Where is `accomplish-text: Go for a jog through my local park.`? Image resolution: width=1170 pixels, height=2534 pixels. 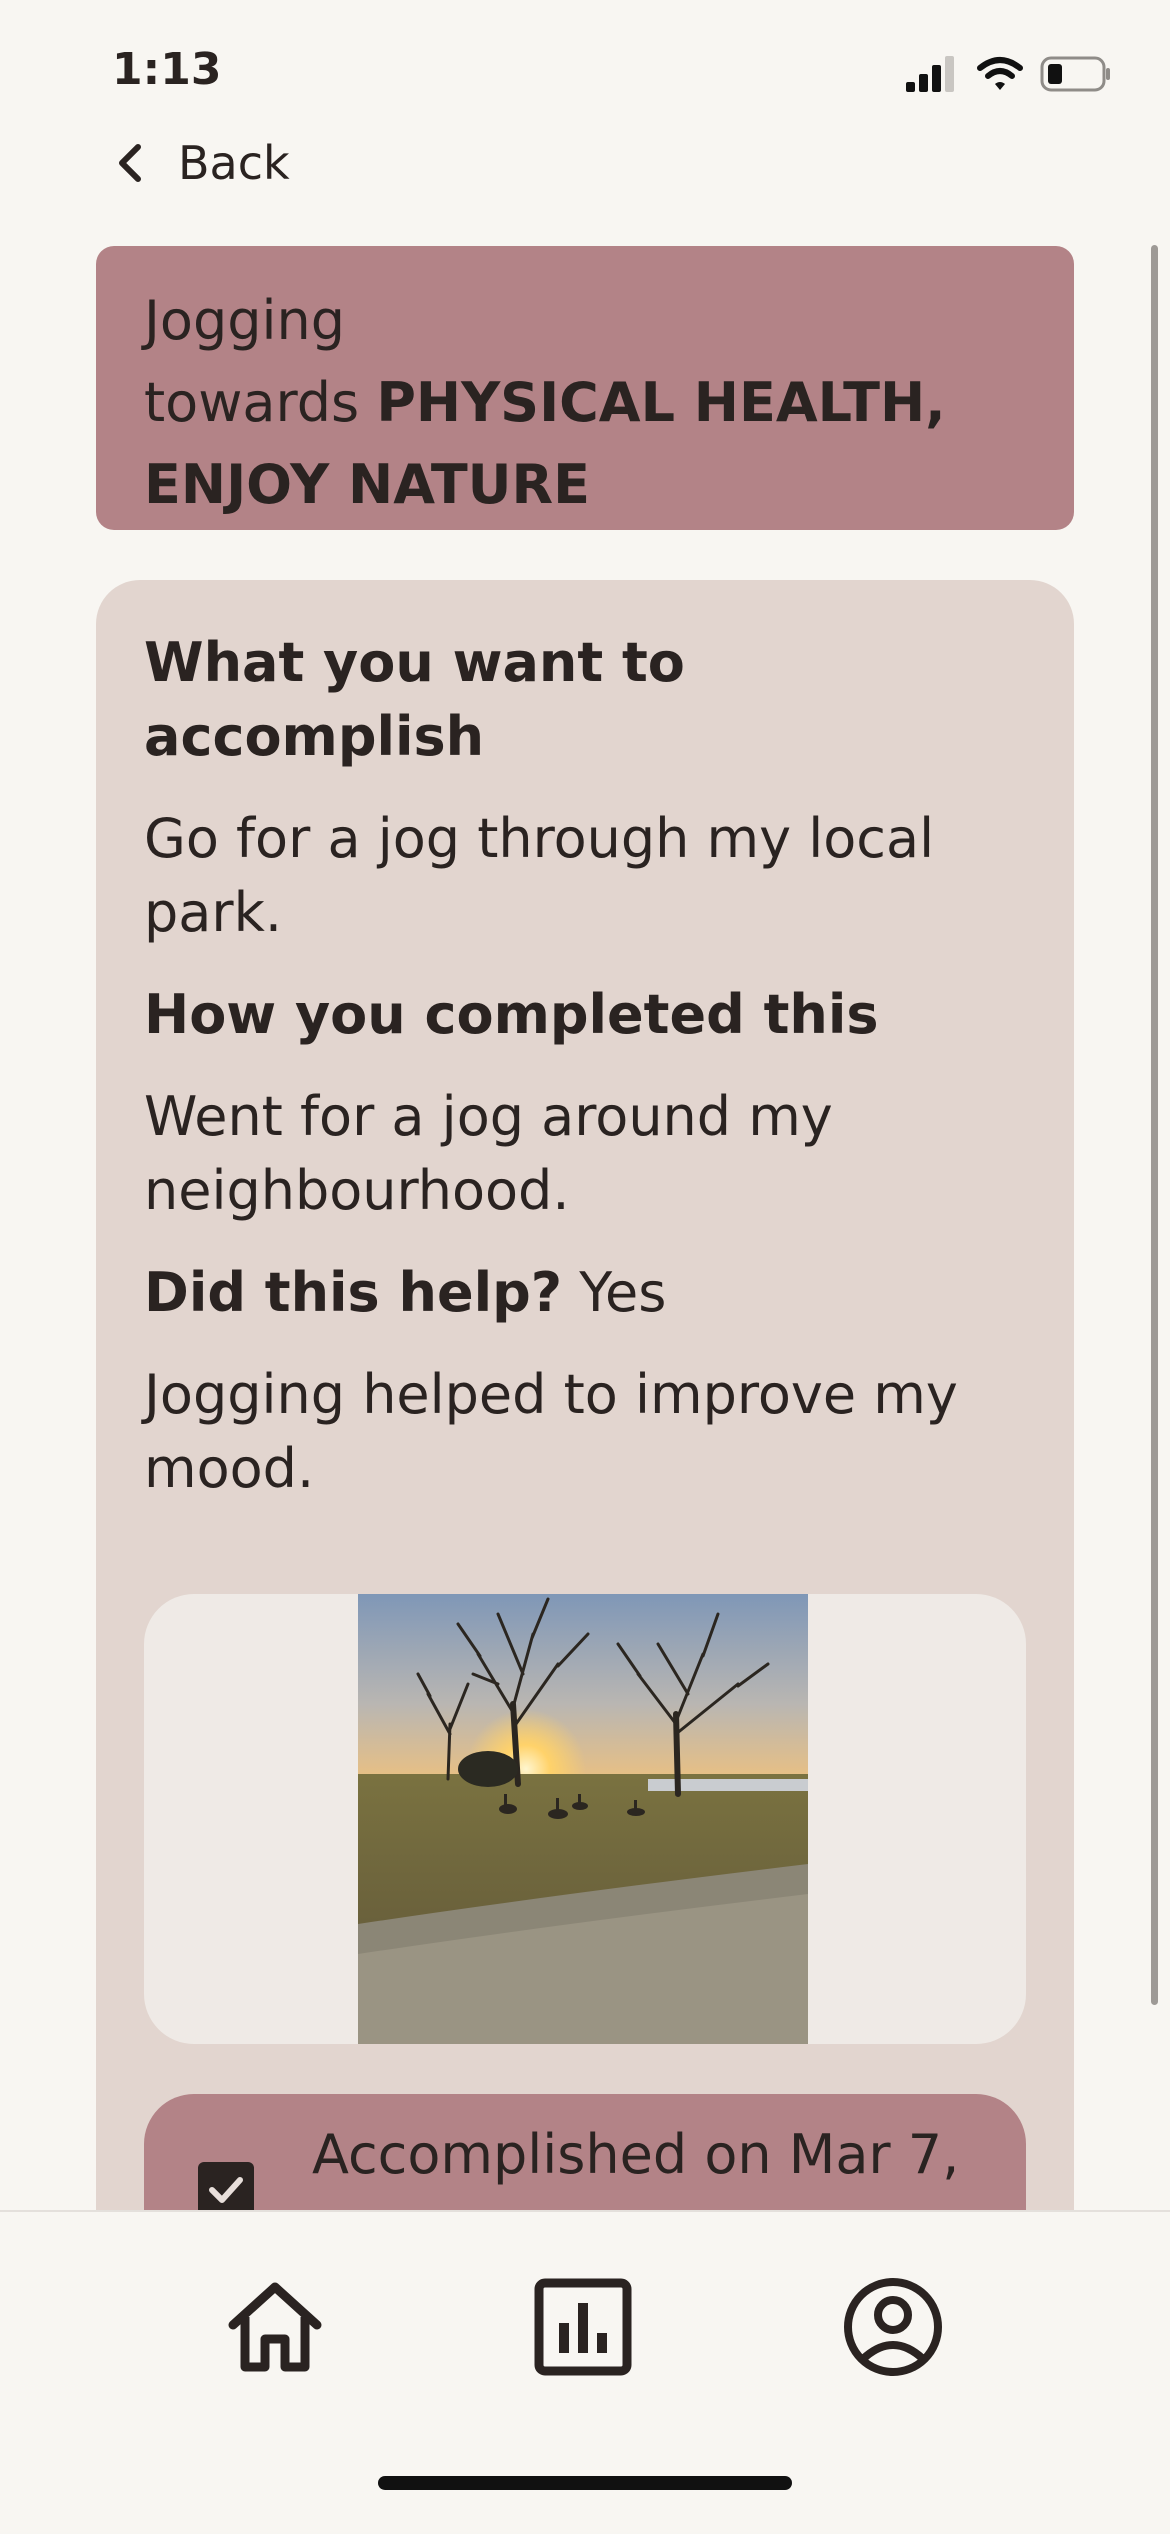
accomplish-text: Go for a jog through my local park. is located at coordinates (539, 875).